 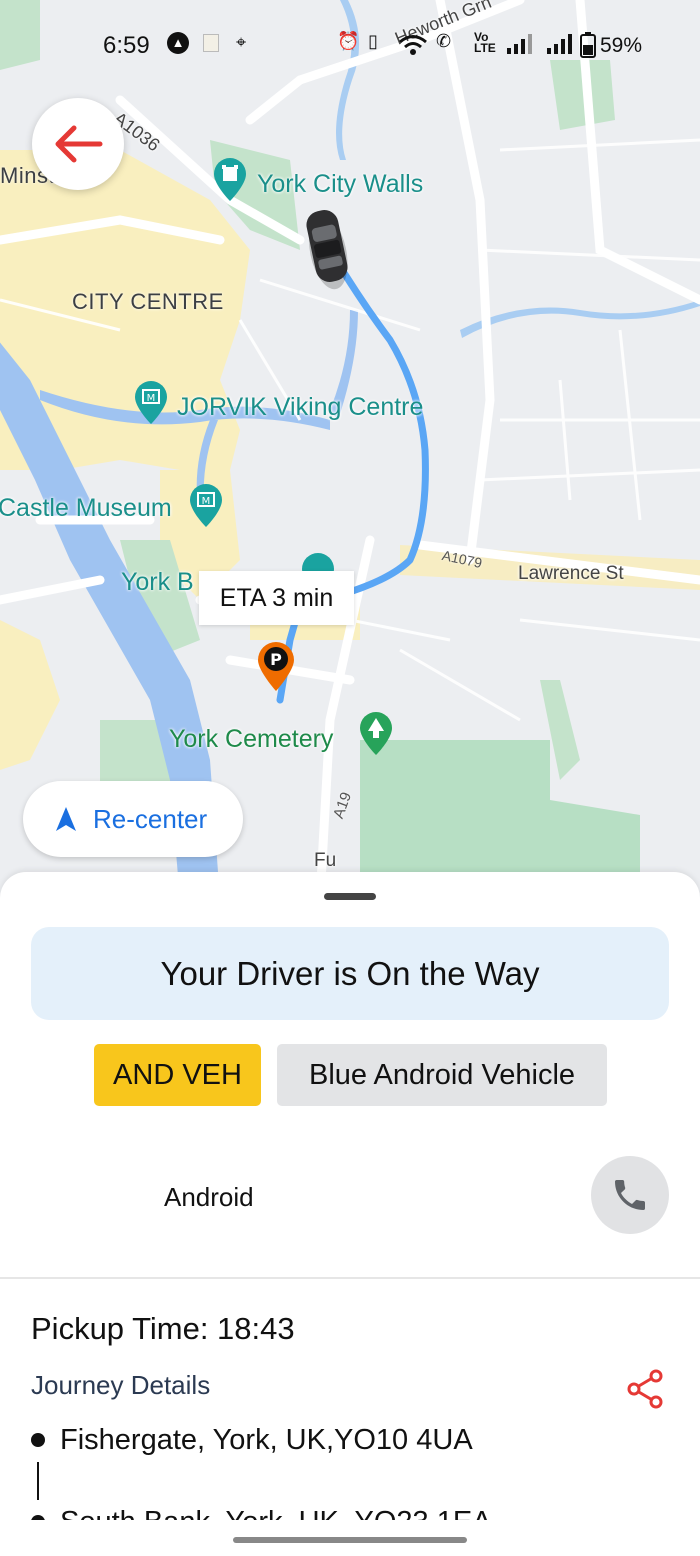 I want to click on poi-label-york-city-walls: York City Walls, so click(x=340, y=184).